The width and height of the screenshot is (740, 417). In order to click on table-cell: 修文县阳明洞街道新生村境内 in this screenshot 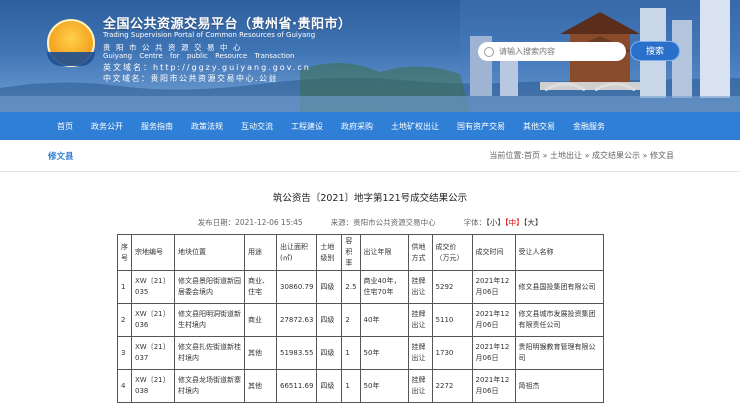, I will do `click(209, 320)`.